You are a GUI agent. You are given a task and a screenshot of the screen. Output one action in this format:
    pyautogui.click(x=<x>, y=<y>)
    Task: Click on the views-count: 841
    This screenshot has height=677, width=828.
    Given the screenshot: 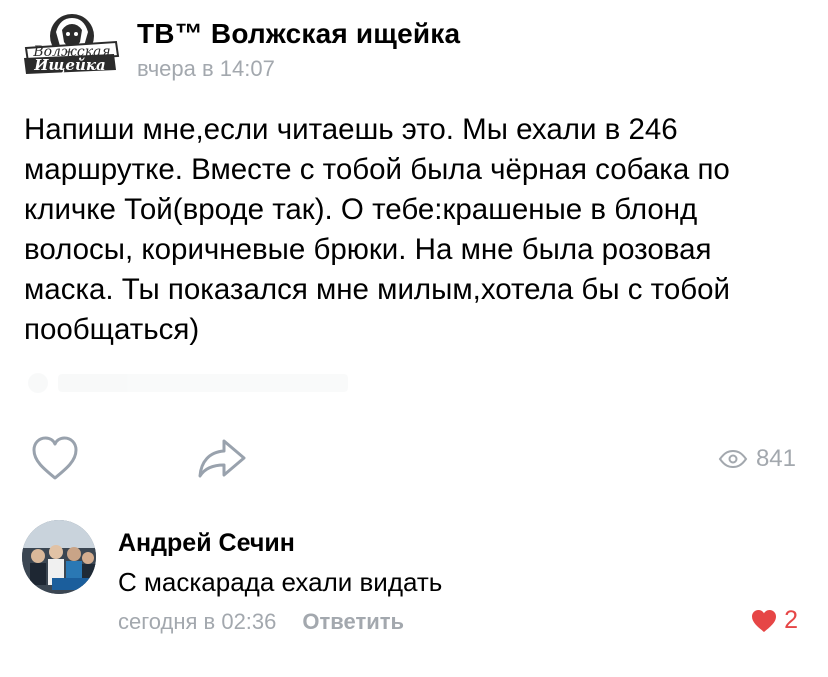 What is the action you would take?
    pyautogui.click(x=775, y=458)
    